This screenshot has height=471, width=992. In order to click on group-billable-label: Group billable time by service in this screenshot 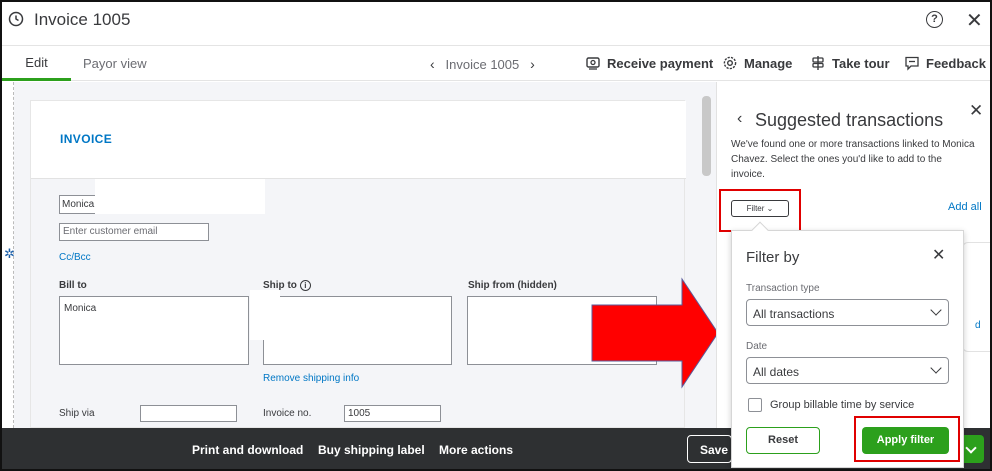, I will do `click(842, 405)`.